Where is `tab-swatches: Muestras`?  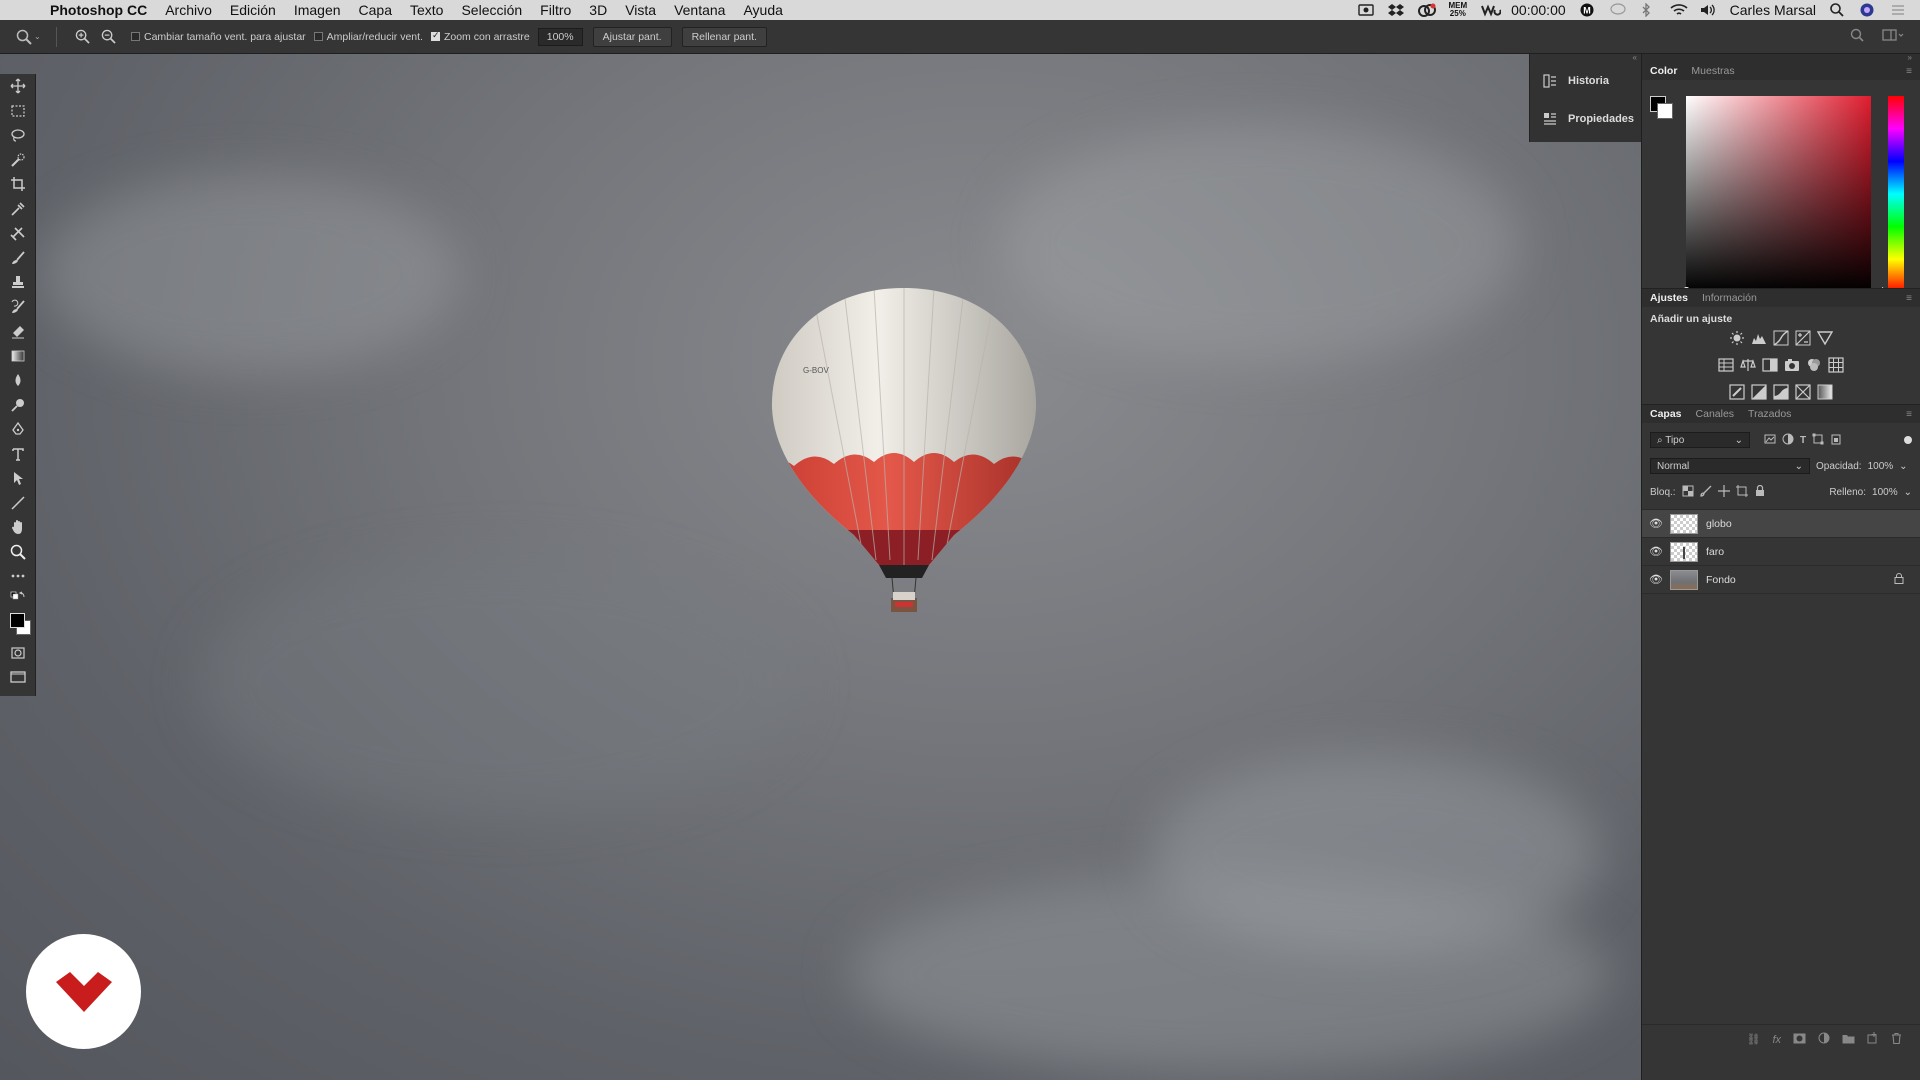 tab-swatches: Muestras is located at coordinates (1712, 71).